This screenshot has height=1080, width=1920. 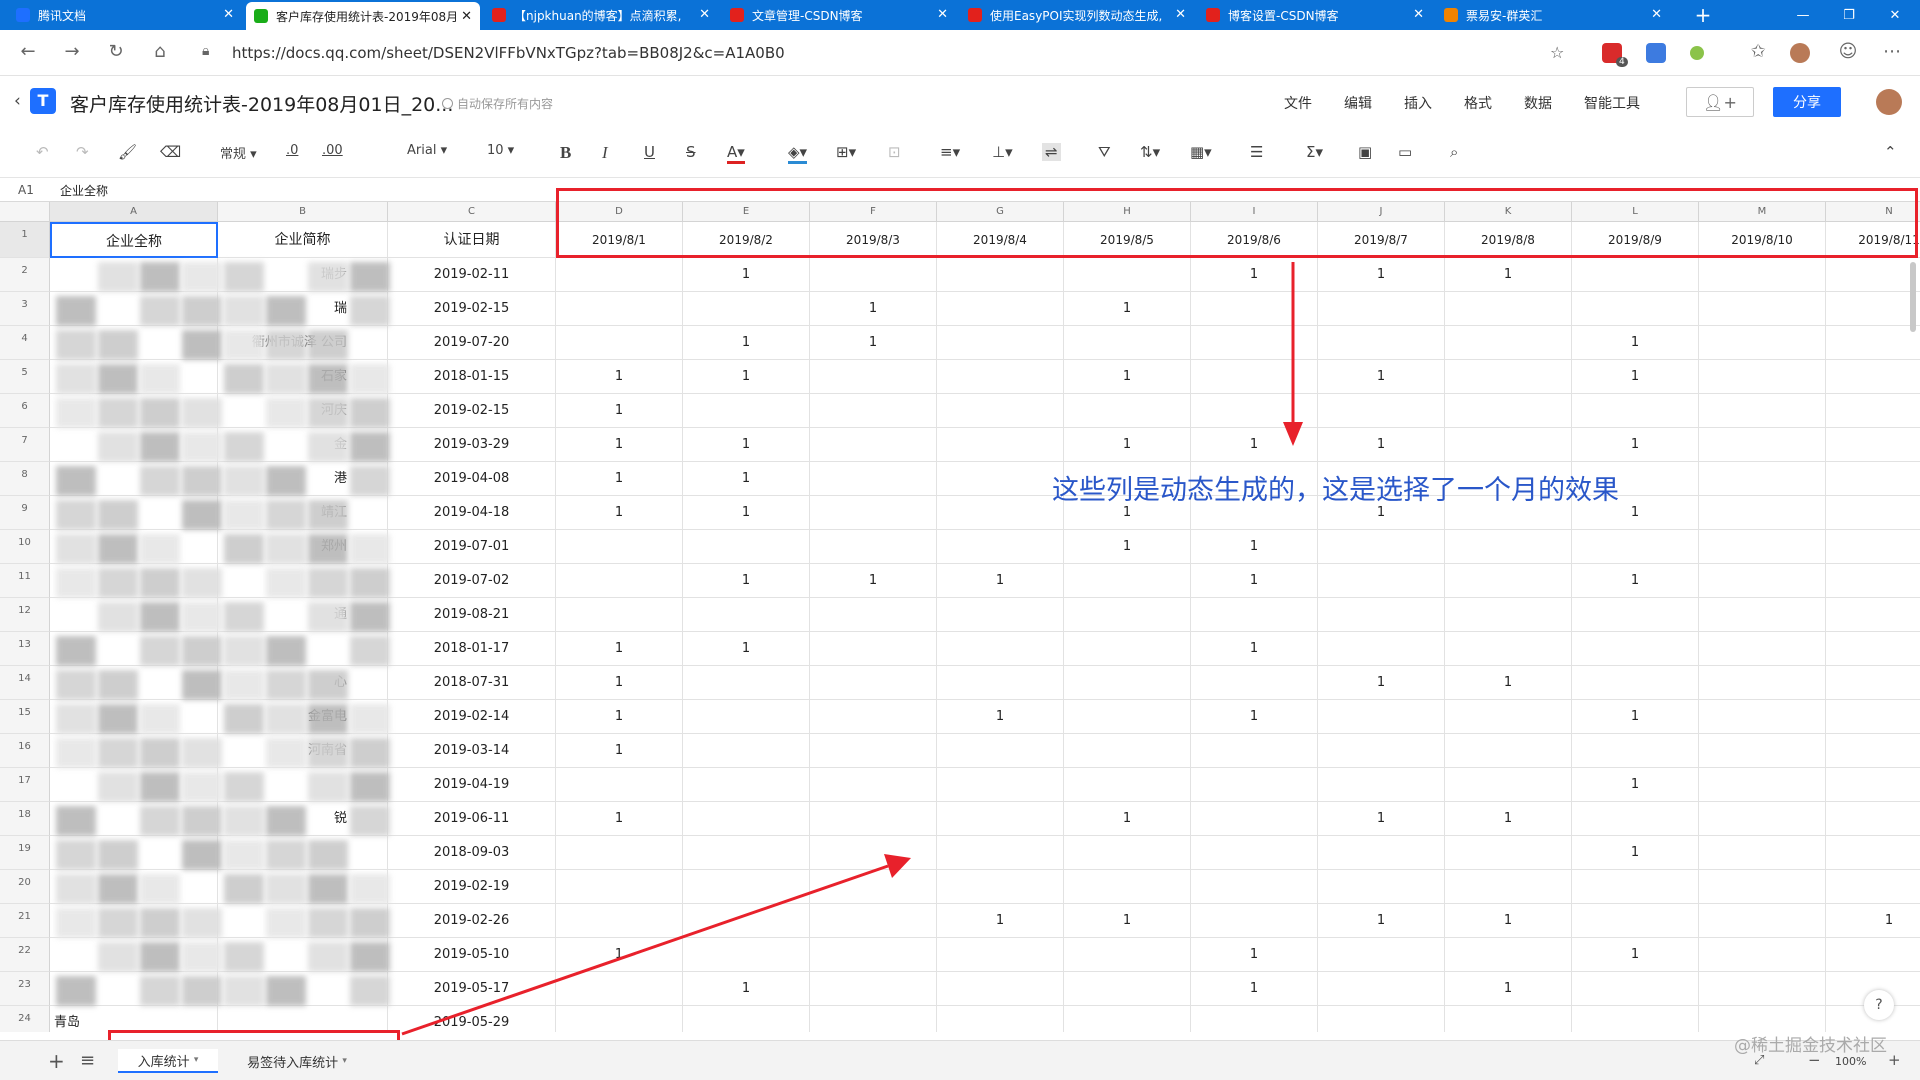 I want to click on add-sheet-icon: +, so click(x=56, y=1061).